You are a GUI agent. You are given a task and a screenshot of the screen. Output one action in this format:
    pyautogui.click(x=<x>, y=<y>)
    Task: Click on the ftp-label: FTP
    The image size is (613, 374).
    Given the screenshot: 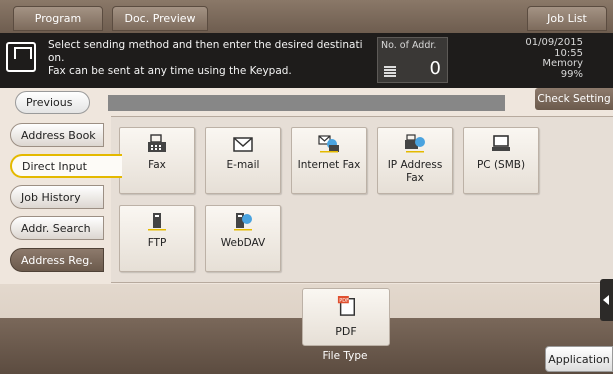 What is the action you would take?
    pyautogui.click(x=157, y=243)
    